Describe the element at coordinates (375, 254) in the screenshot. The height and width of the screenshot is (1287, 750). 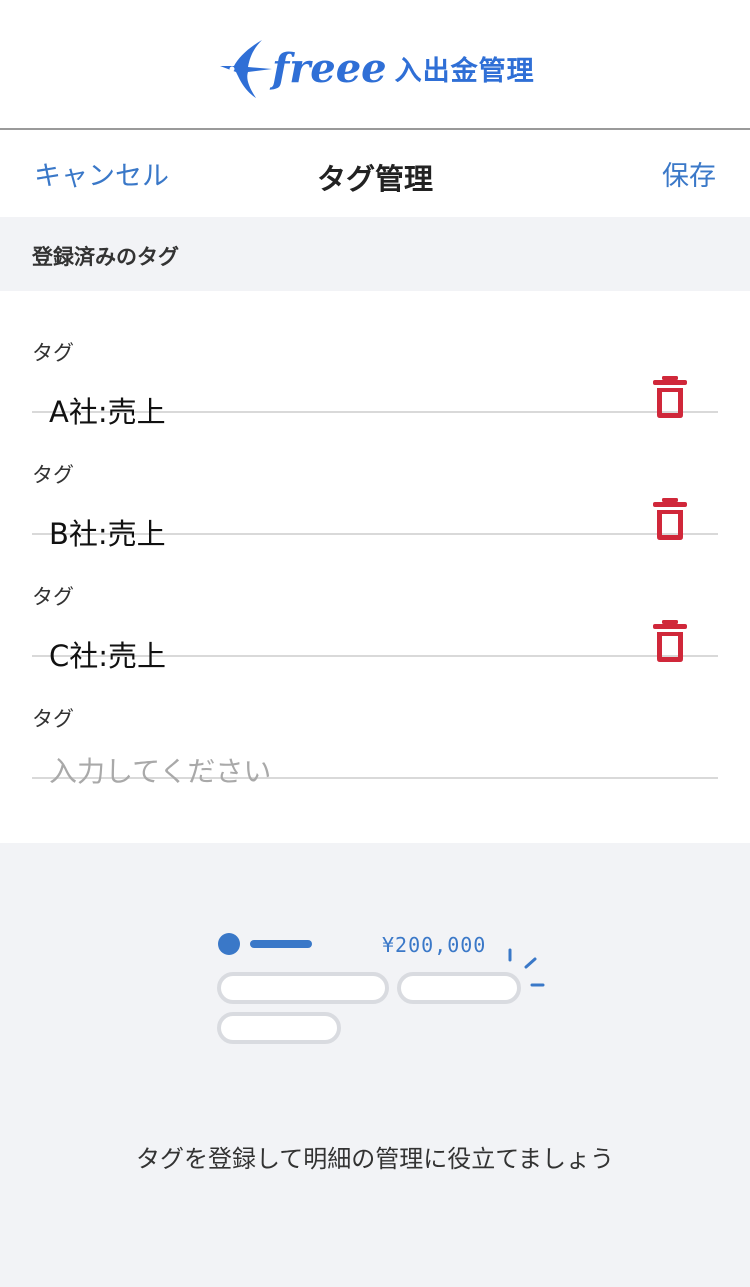
I see `section-header: 登録済みのタグ` at that location.